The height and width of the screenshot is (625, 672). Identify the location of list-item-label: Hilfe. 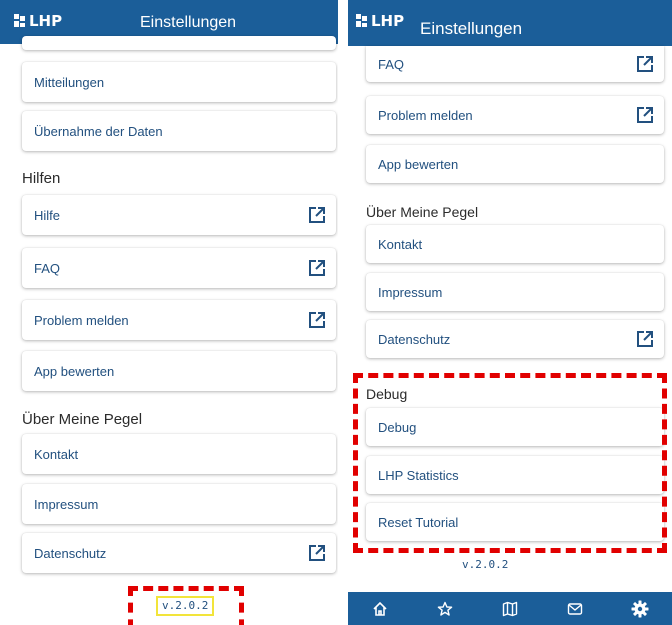
(47, 215).